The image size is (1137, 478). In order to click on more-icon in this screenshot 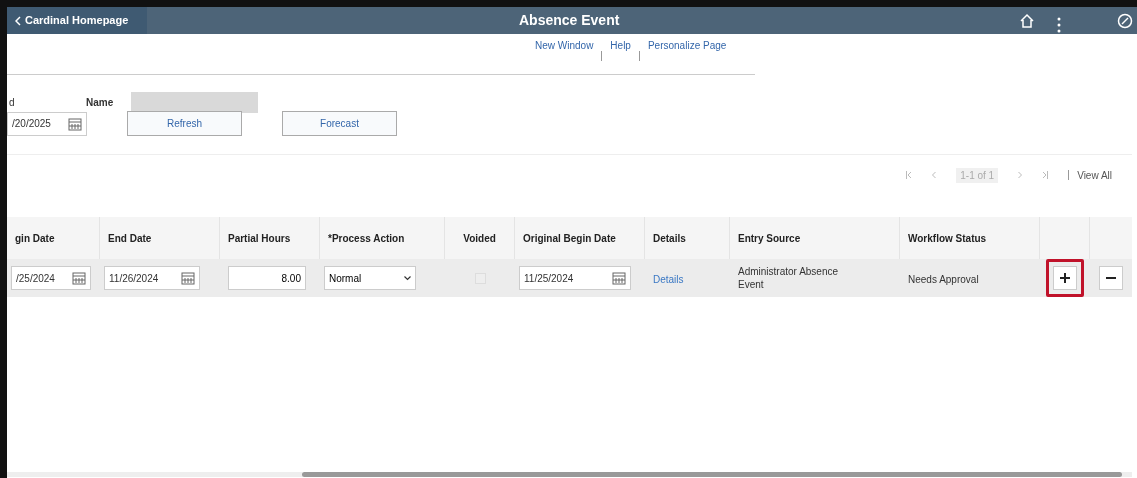, I will do `click(1059, 25)`.